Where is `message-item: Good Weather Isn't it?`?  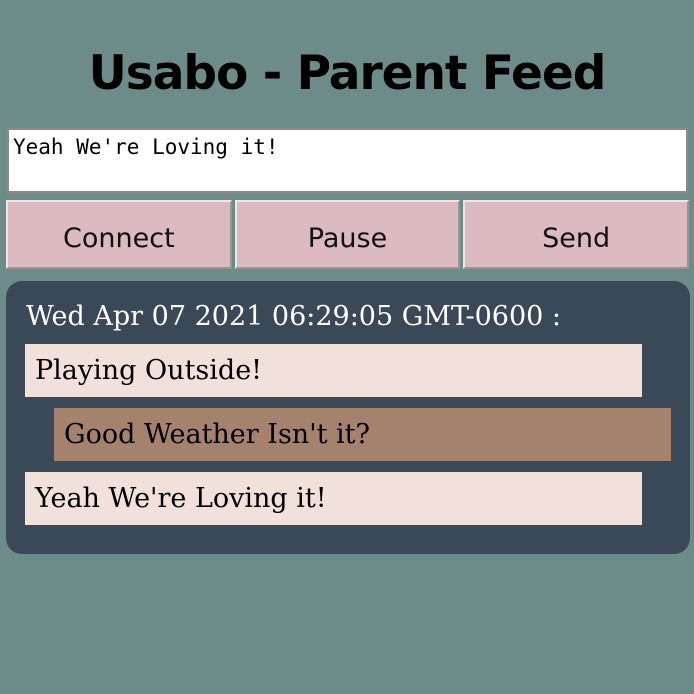
message-item: Good Weather Isn't it? is located at coordinates (362, 434).